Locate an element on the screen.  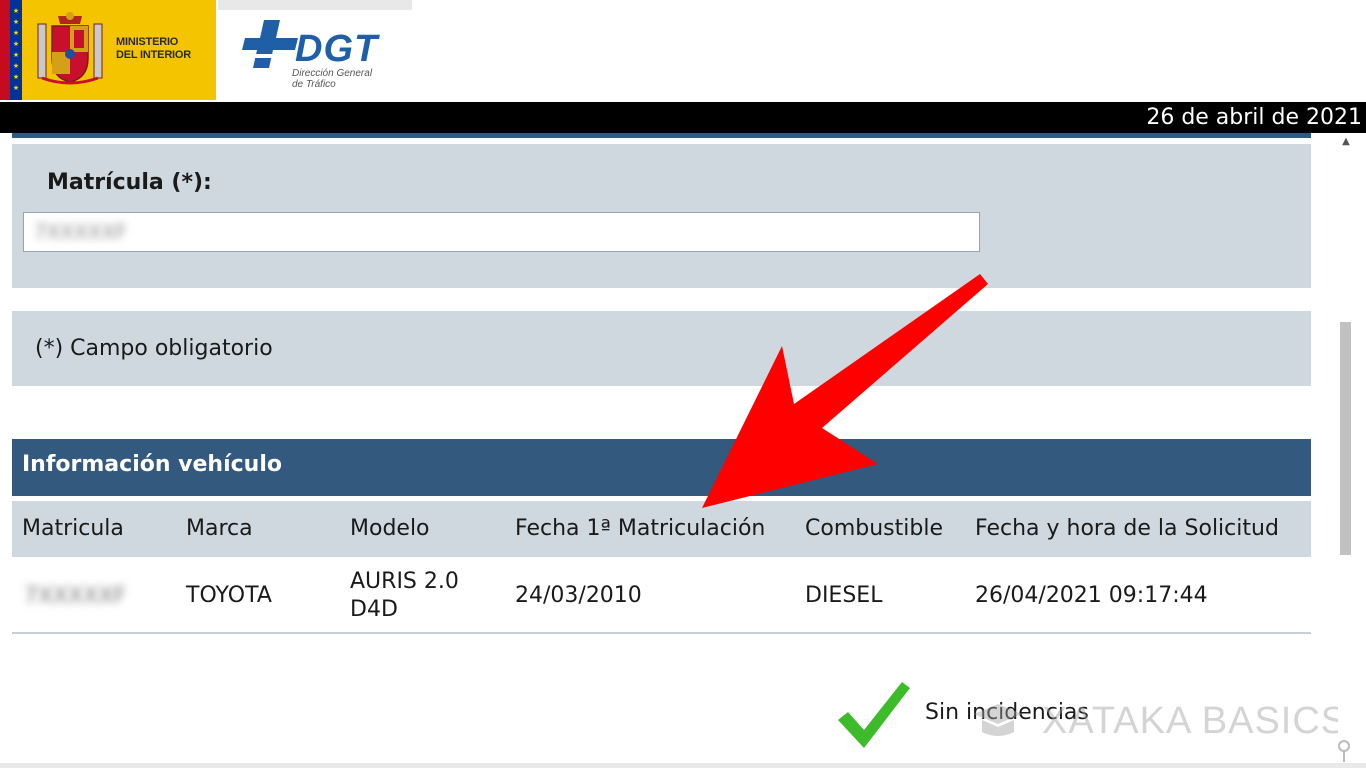
ministerio-interior-logo: ★ ★ ★ ★ ★ ★ ★ ★ MINISTERIO DEL INTERIOR is located at coordinates (108, 50).